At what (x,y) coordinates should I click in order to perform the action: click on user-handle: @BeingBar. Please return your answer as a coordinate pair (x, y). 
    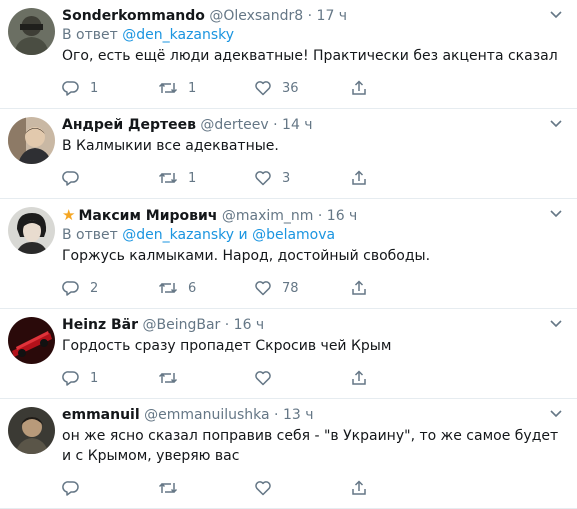
    Looking at the image, I should click on (181, 325).